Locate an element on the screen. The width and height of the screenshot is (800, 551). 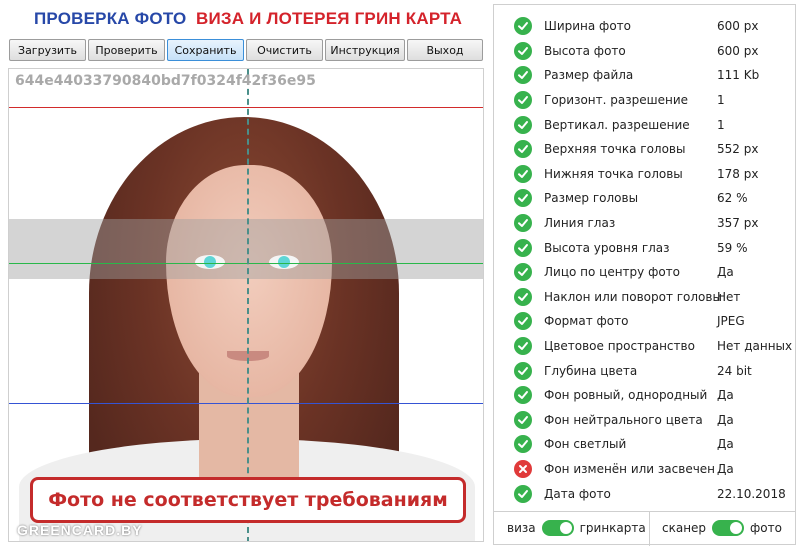
check-value: 552 px is located at coordinates (738, 149).